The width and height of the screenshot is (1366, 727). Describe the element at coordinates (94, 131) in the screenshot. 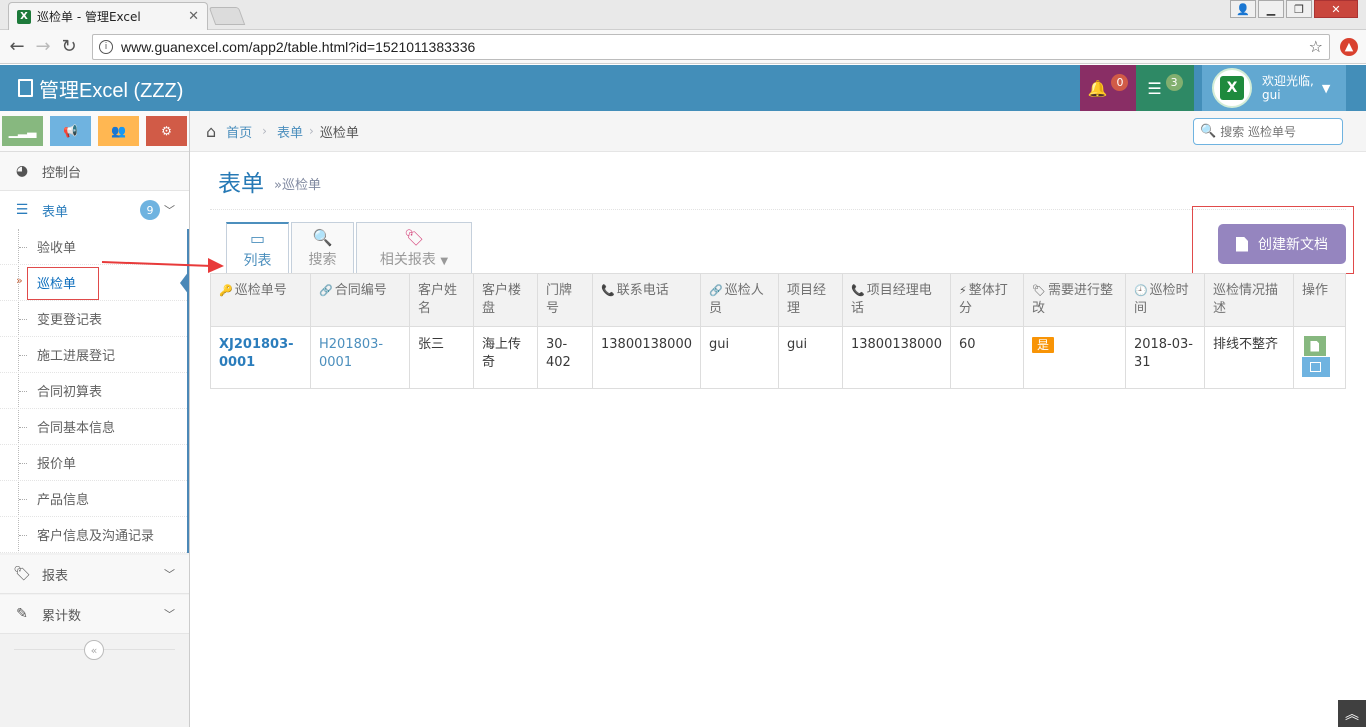

I see `sidebar-shortcuts: ▁▂▃ 📢 👥 ⚙` at that location.